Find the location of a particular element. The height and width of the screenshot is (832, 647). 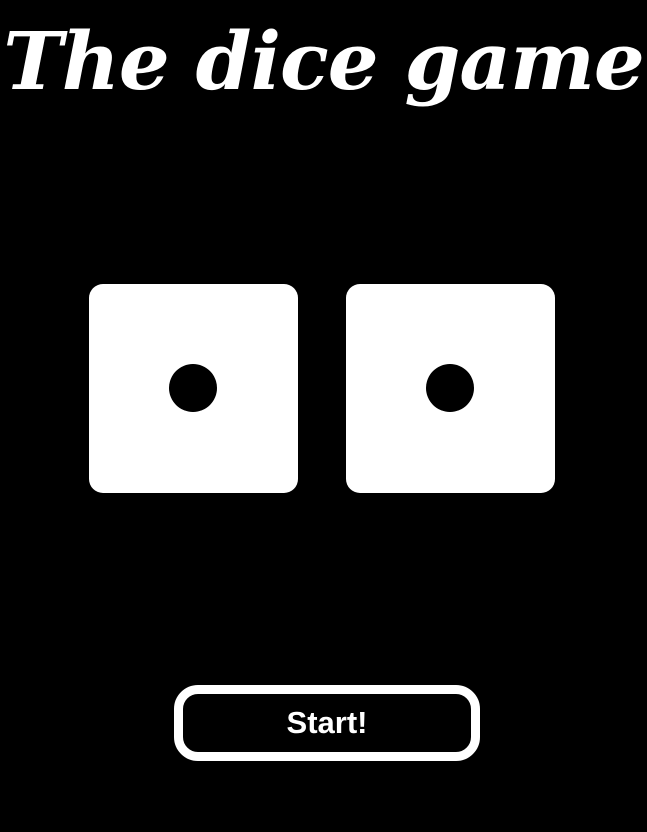

die-left is located at coordinates (193, 388).